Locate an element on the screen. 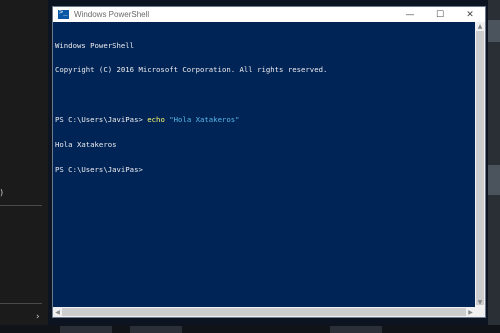  vertical-scroll-thumb is located at coordinates (480, 168).